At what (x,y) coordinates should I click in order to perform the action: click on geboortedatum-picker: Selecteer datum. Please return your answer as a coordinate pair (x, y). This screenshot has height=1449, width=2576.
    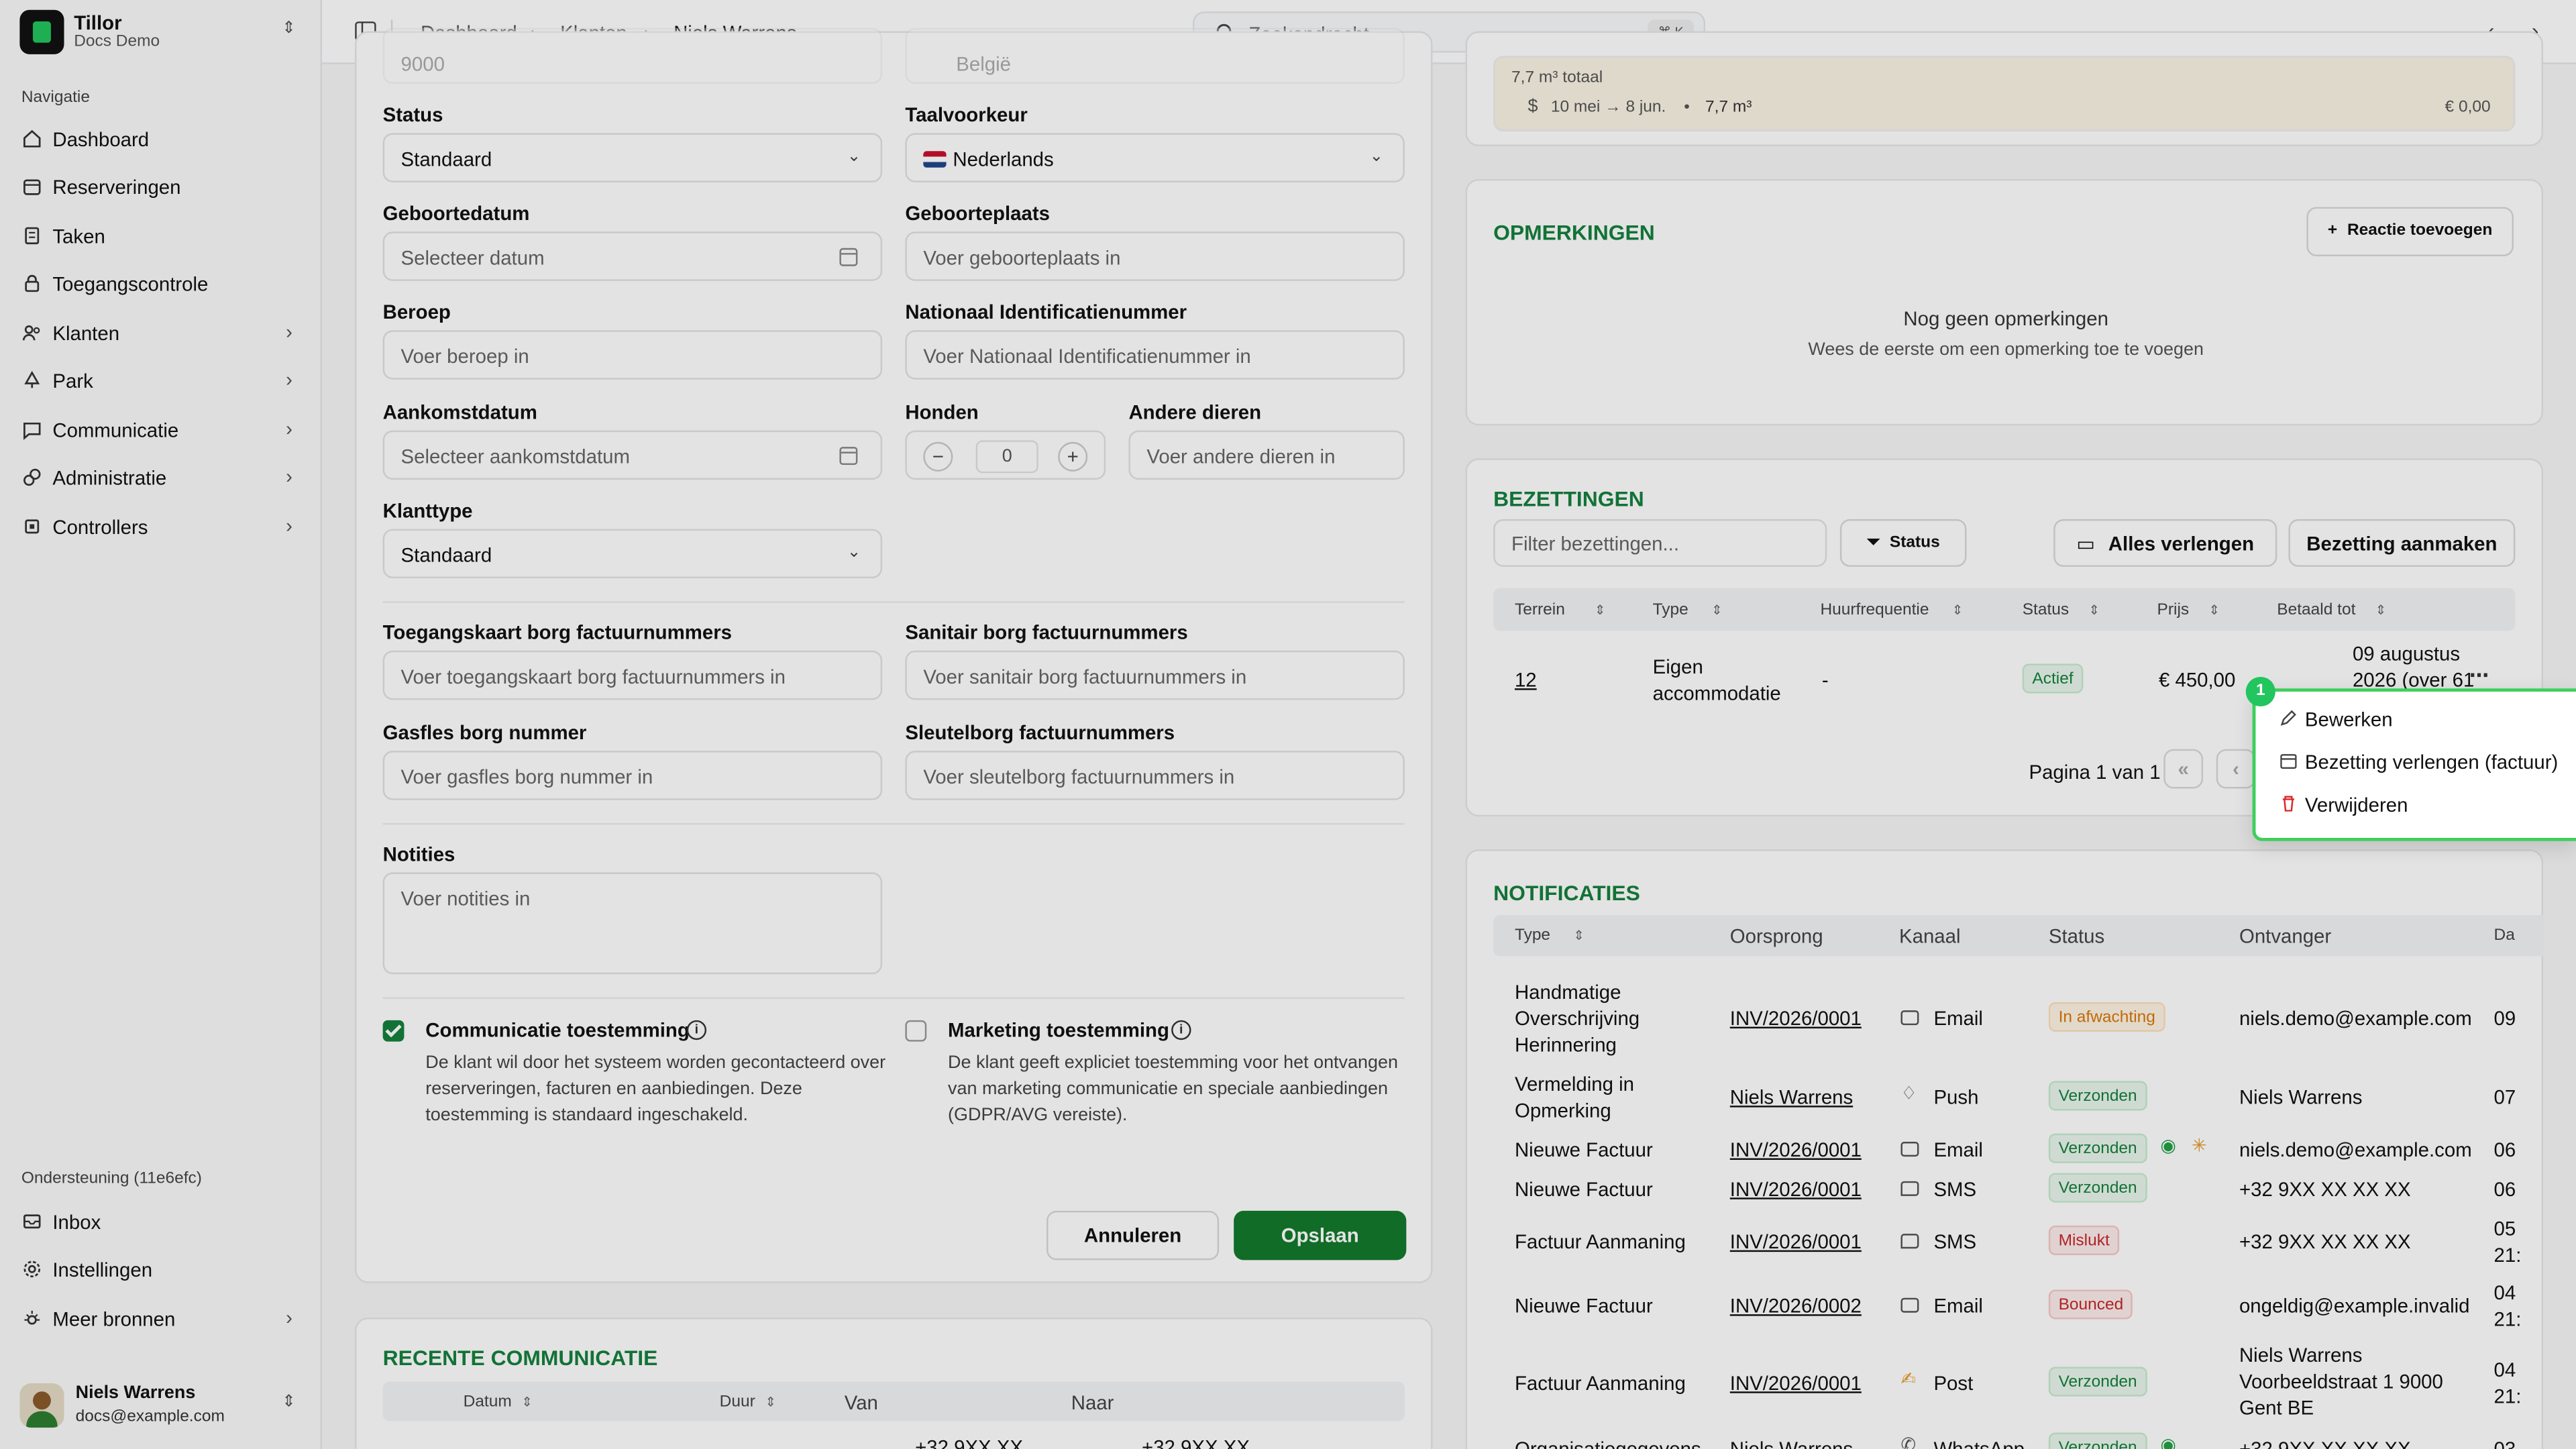
    Looking at the image, I should click on (632, 256).